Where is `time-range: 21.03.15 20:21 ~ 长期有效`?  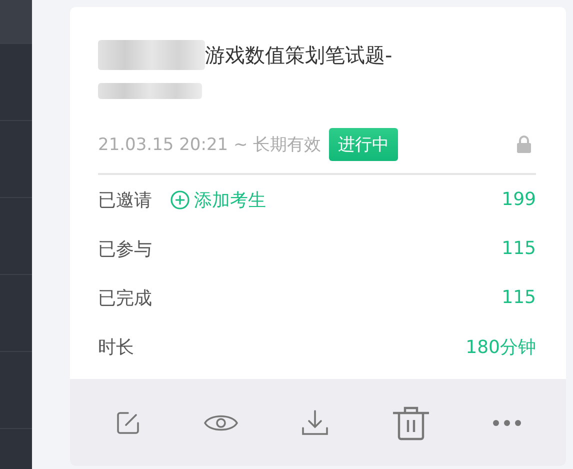 time-range: 21.03.15 20:21 ~ 长期有效 is located at coordinates (210, 145).